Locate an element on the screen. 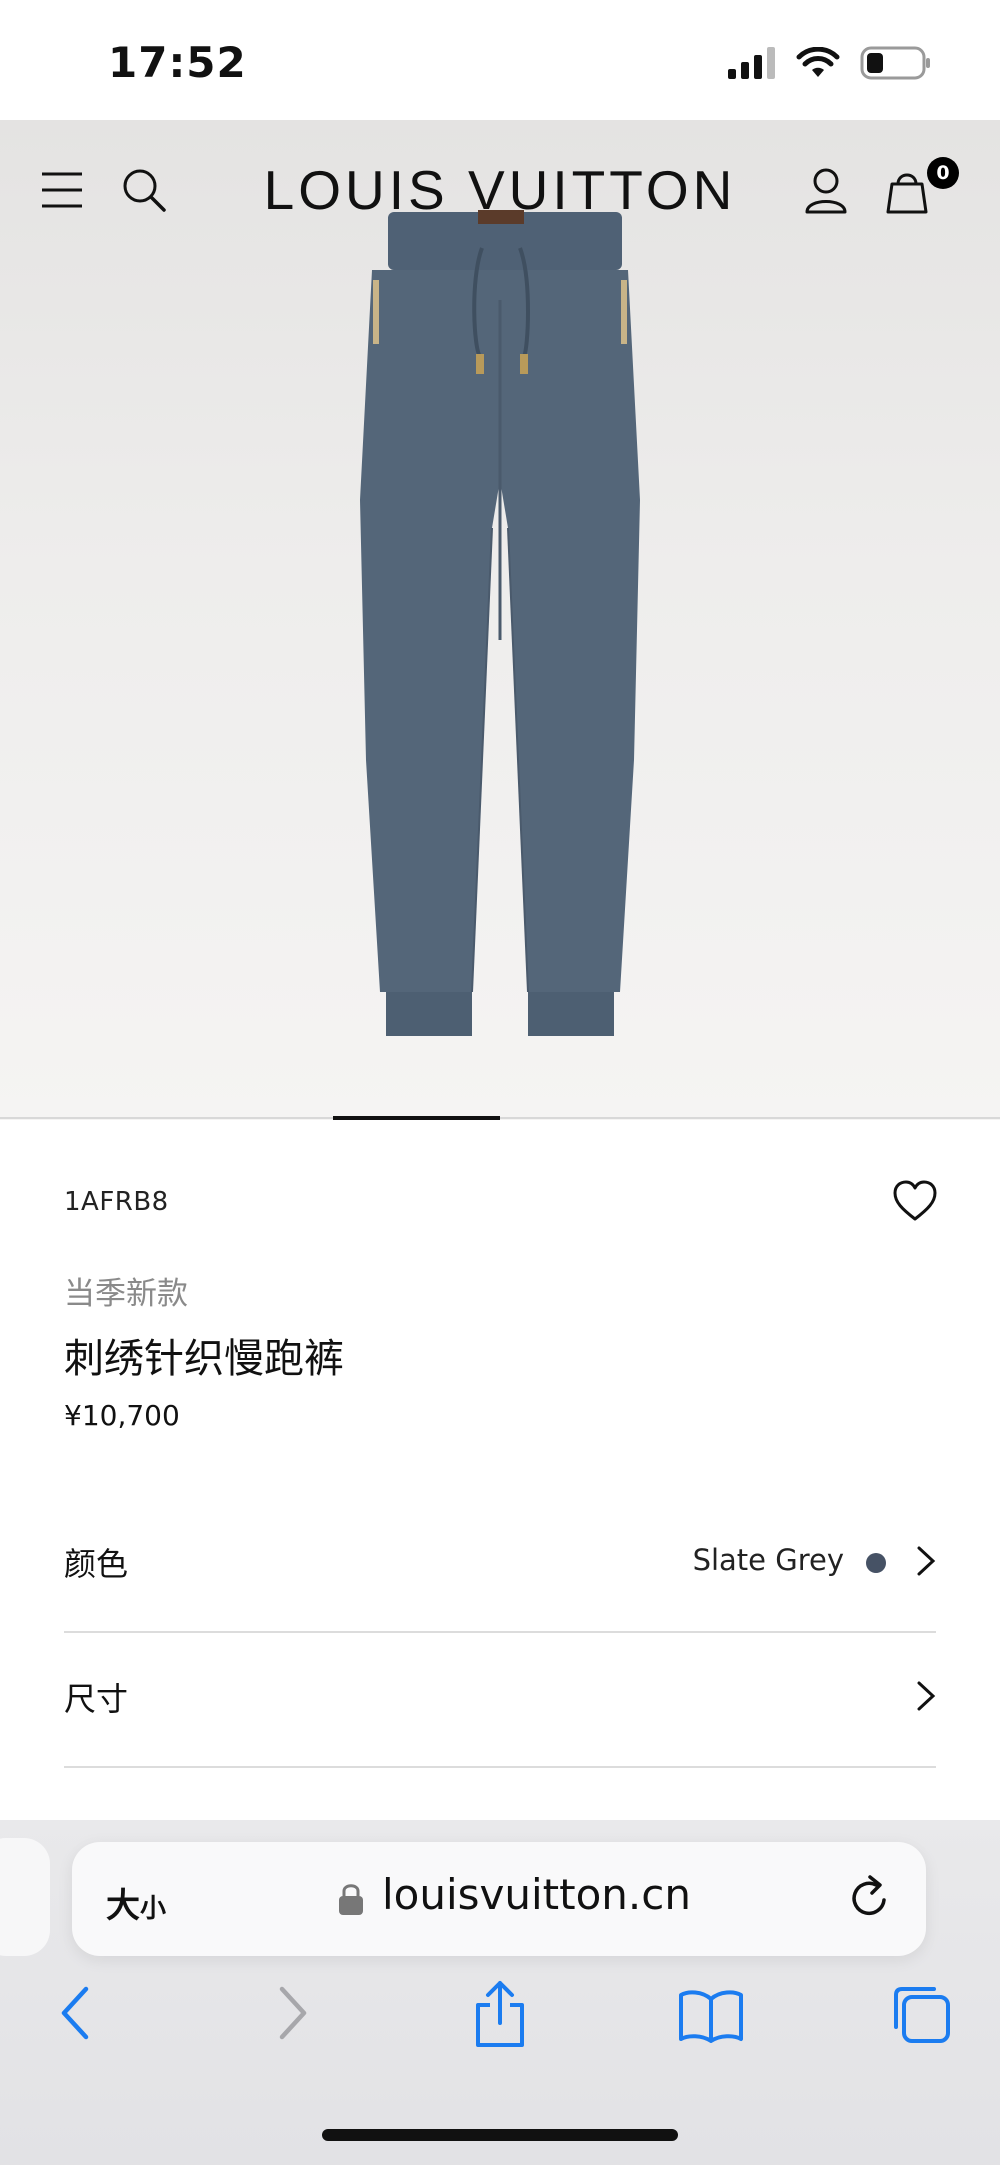  tabs-icon is located at coordinates (921, 2014).